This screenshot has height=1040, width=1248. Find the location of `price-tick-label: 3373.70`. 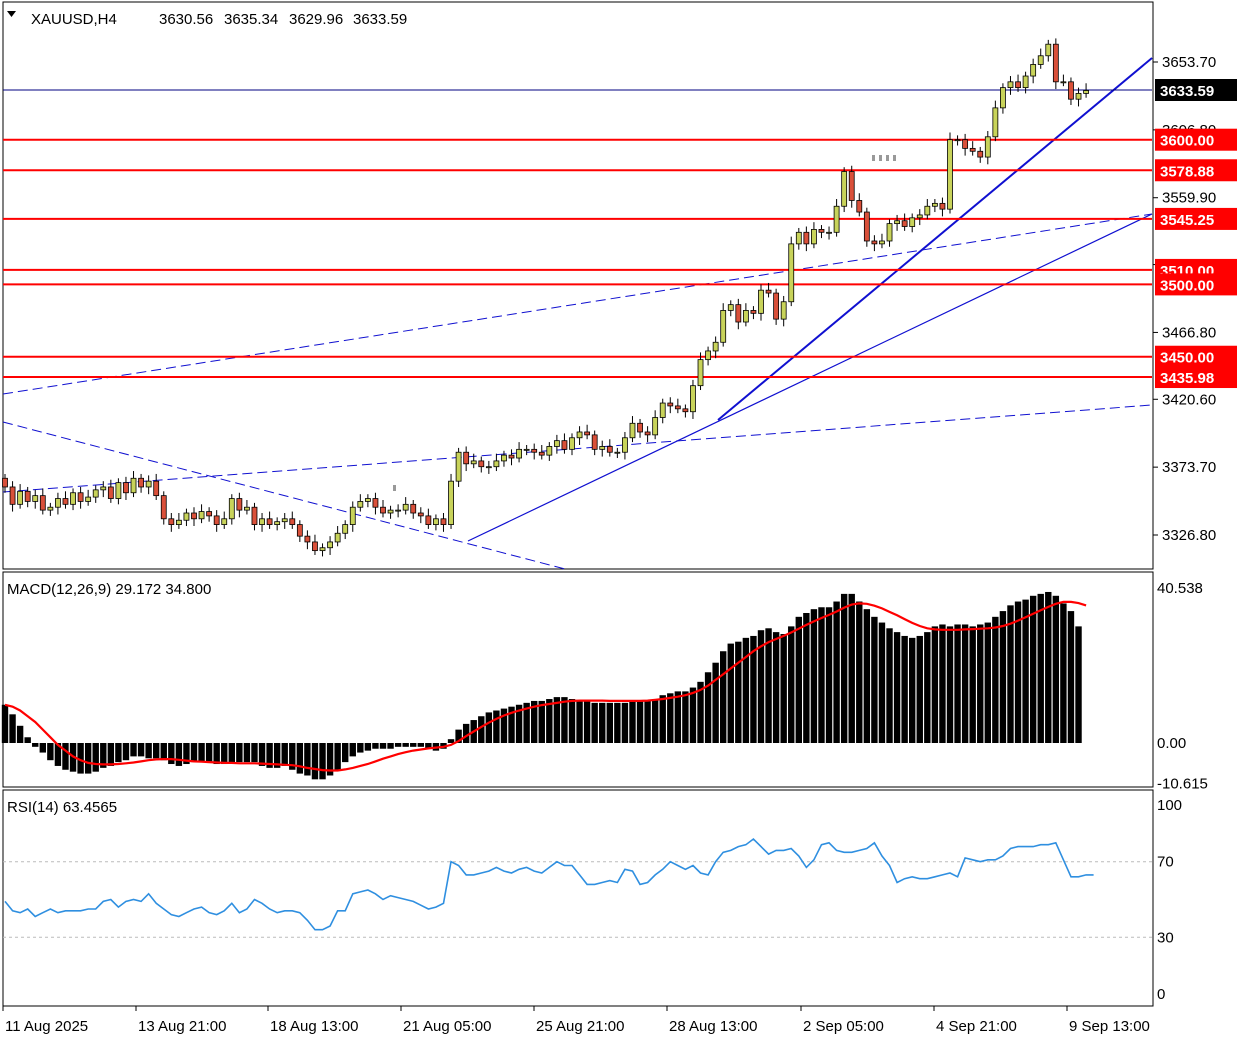

price-tick-label: 3373.70 is located at coordinates (1189, 467).